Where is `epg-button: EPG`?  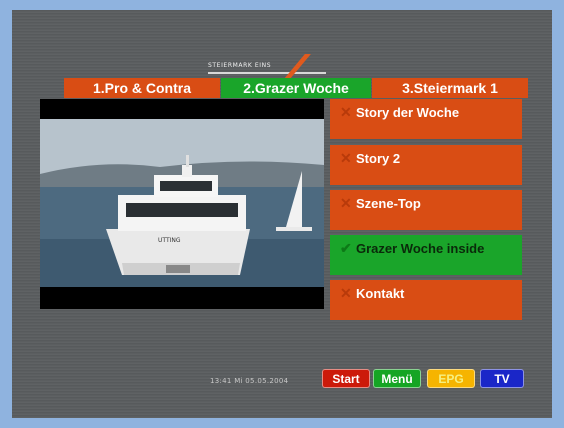 epg-button: EPG is located at coordinates (451, 378).